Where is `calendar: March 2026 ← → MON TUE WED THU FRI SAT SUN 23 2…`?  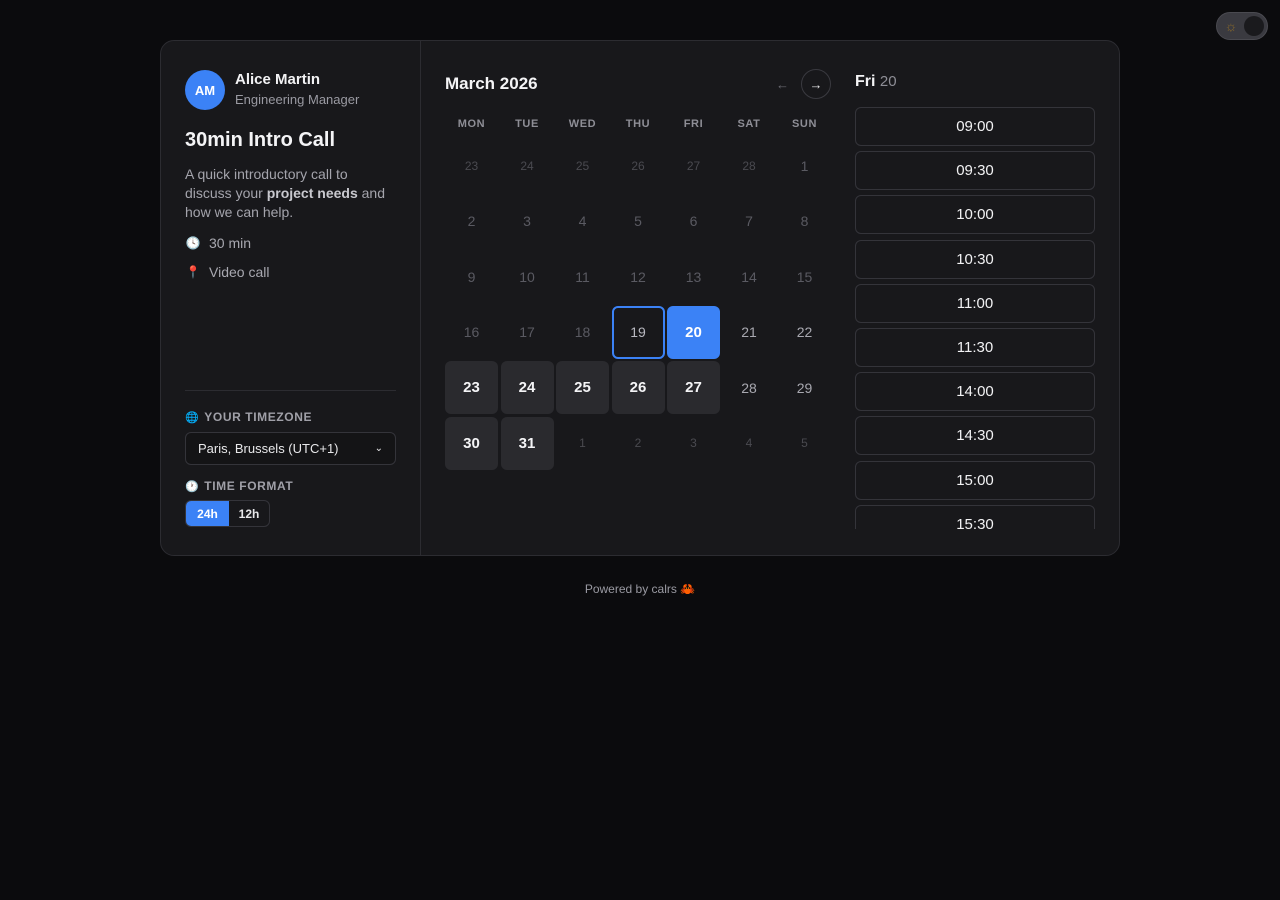
calendar: March 2026 ← → MON TUE WED THU FRI SAT SUN 23 2… is located at coordinates (638, 269).